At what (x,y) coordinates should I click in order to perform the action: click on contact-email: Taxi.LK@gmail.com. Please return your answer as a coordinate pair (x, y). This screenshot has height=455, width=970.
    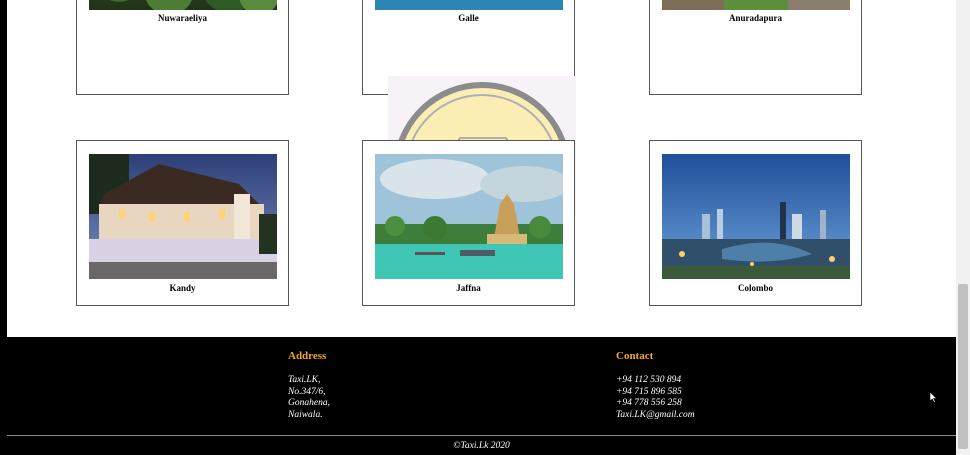
    Looking at the image, I should click on (655, 414).